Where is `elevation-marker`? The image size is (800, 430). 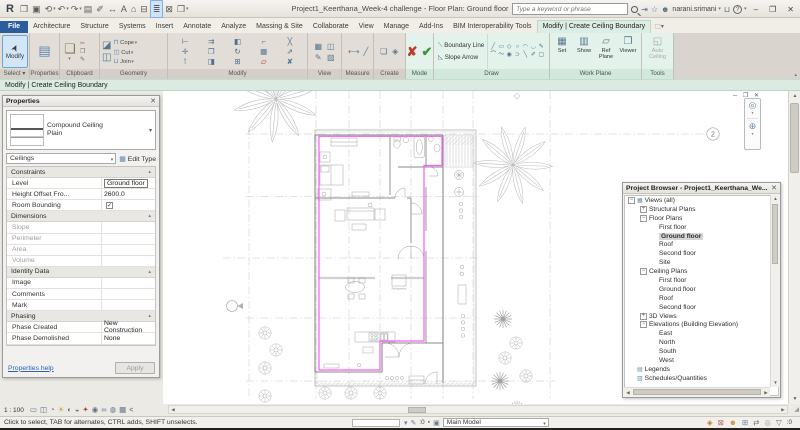
elevation-marker is located at coordinates (235, 306).